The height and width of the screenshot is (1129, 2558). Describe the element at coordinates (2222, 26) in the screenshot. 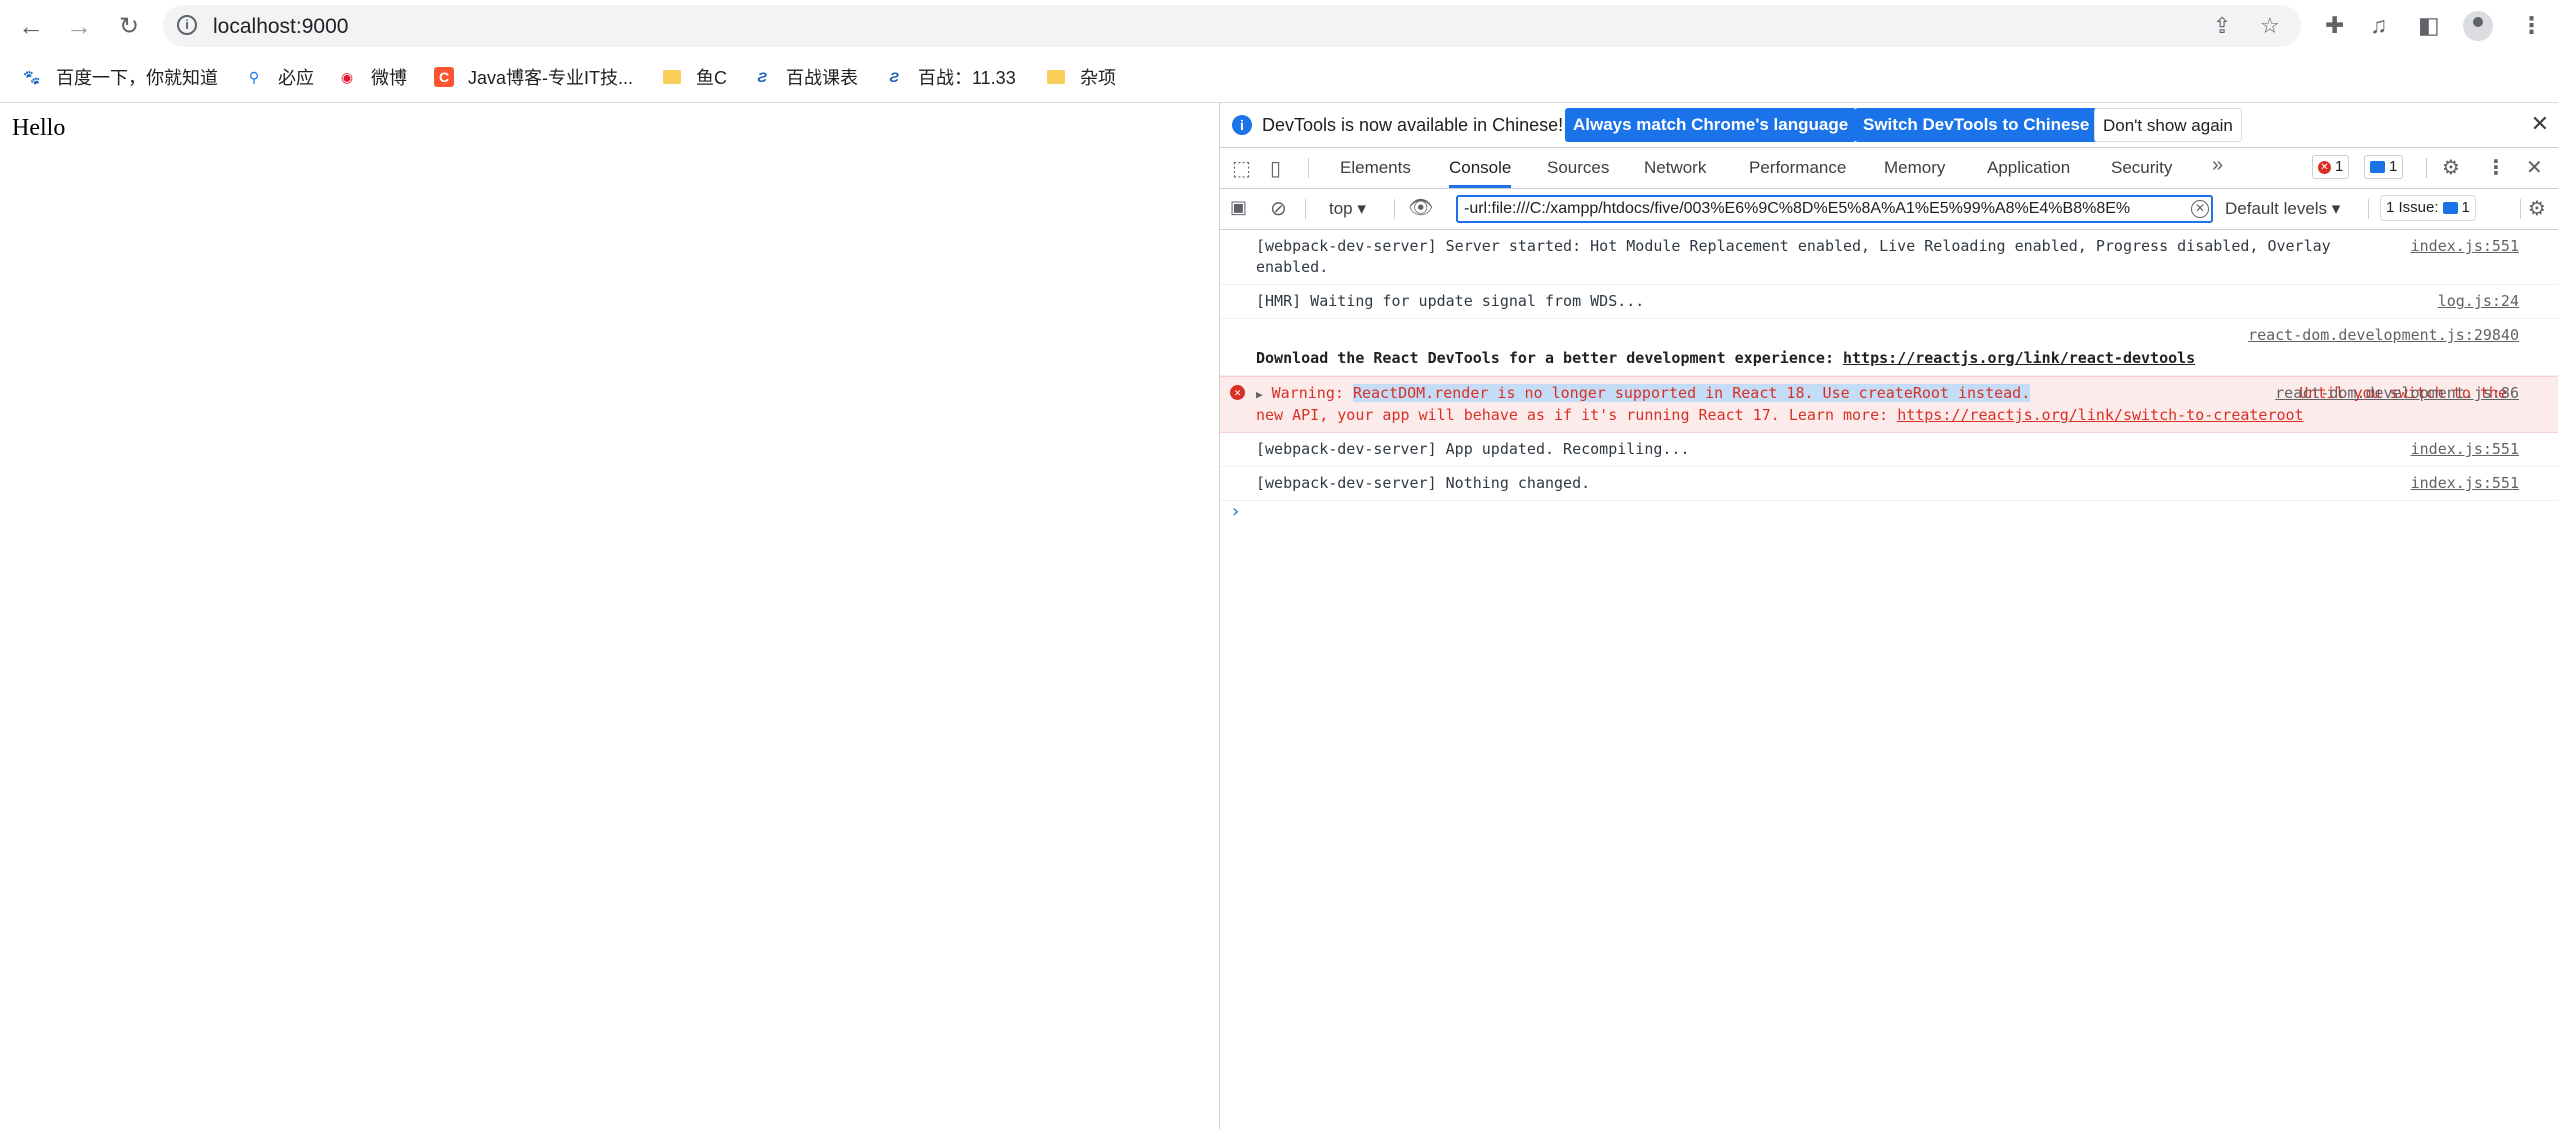

I see `share-icon: ⇪` at that location.